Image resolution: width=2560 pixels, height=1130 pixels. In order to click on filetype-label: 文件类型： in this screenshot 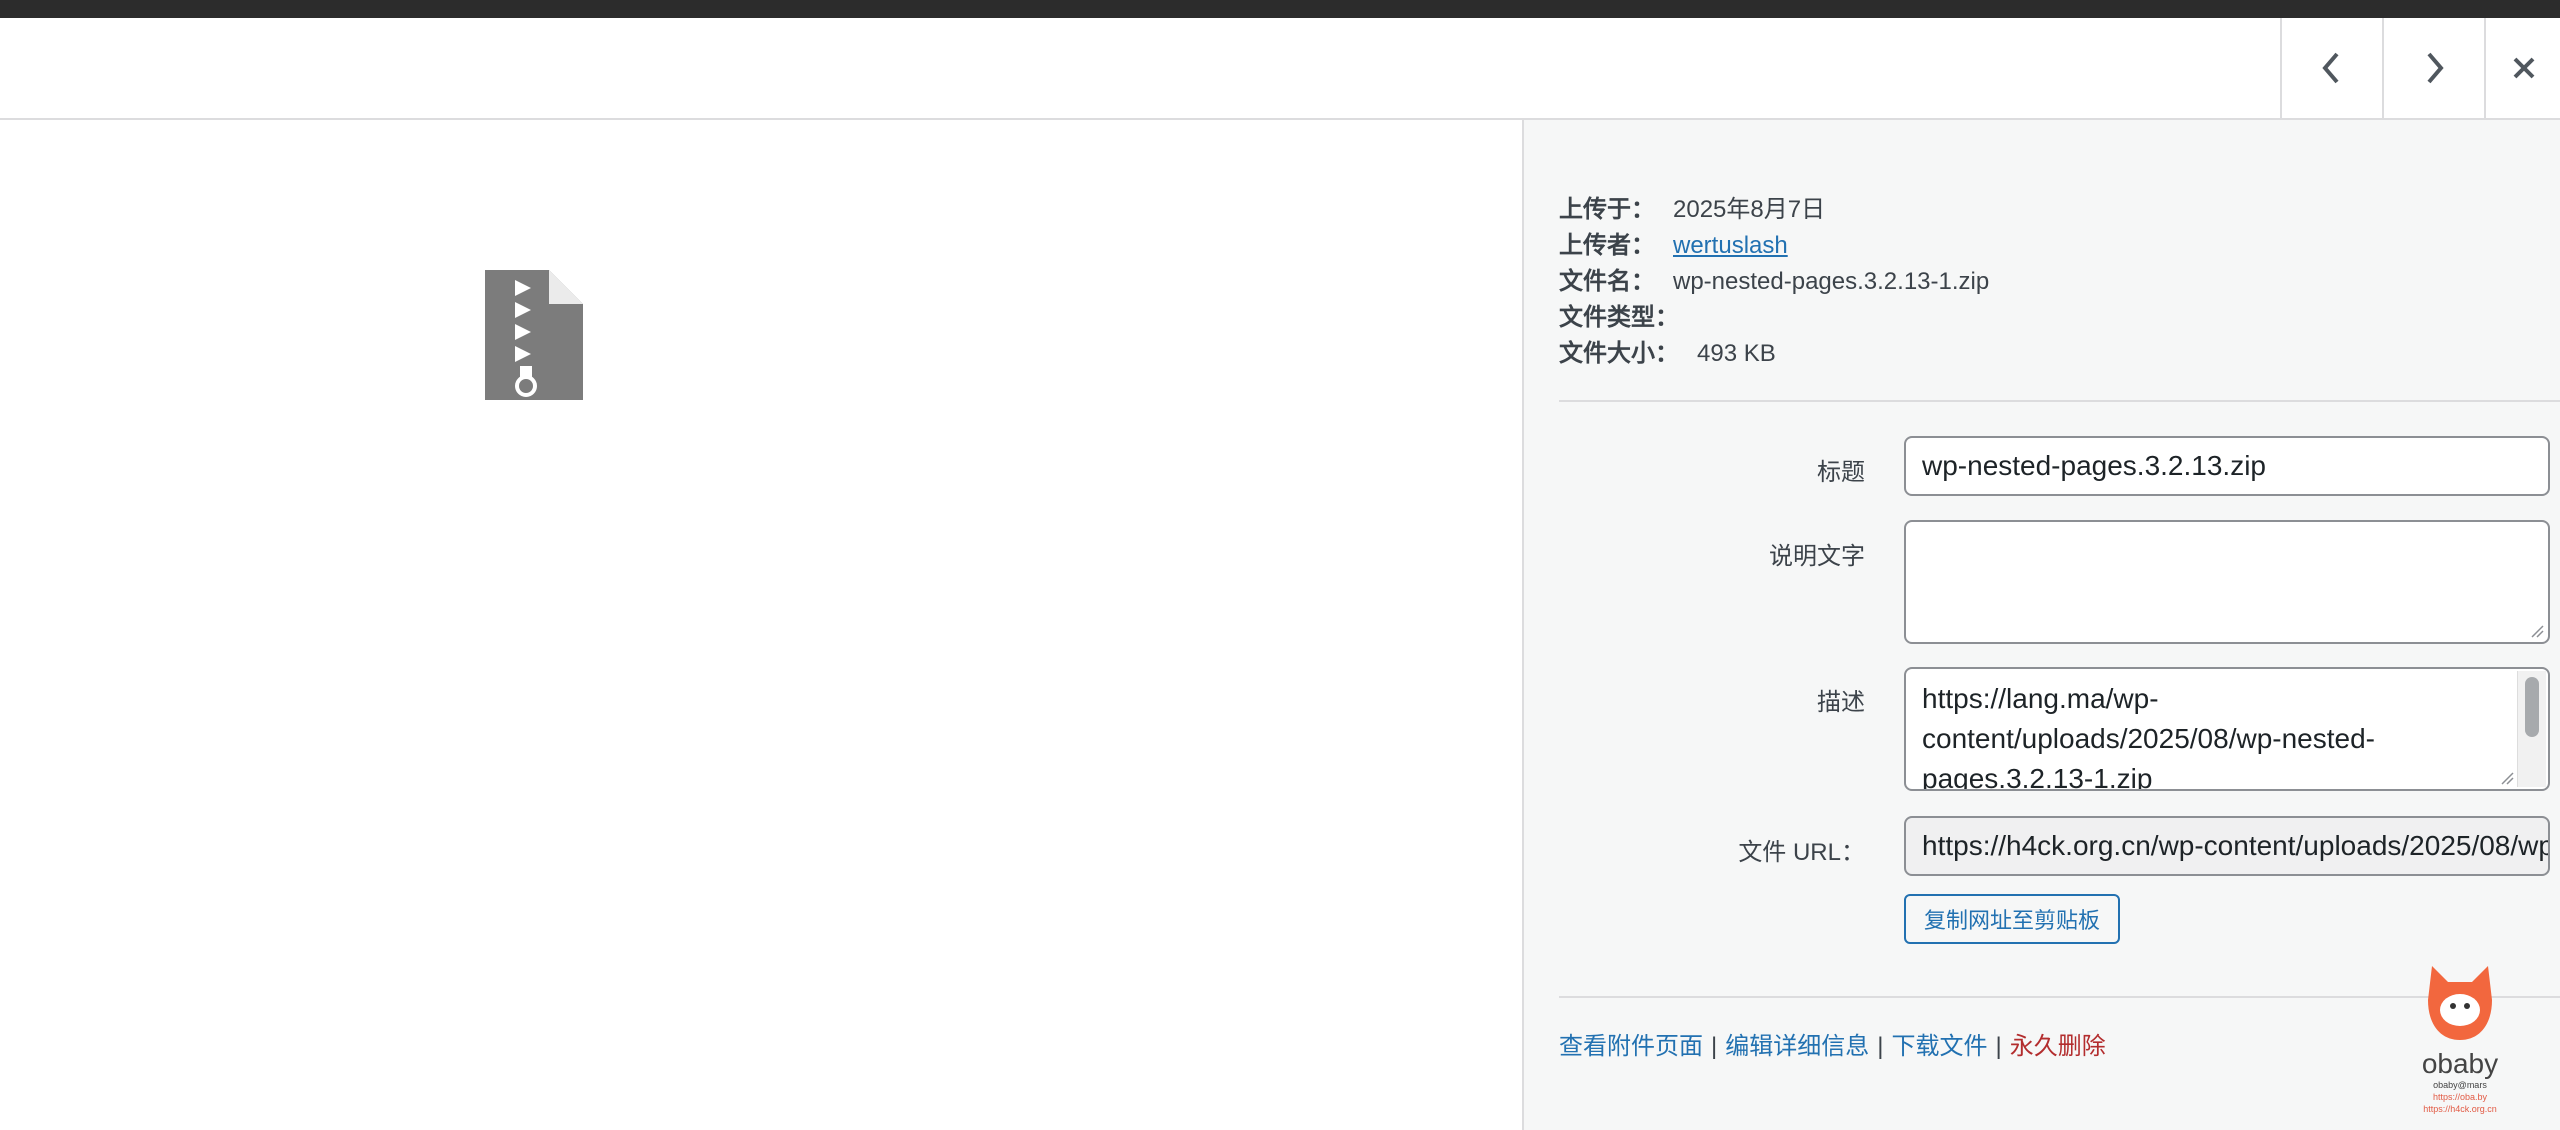, I will do `click(1619, 317)`.